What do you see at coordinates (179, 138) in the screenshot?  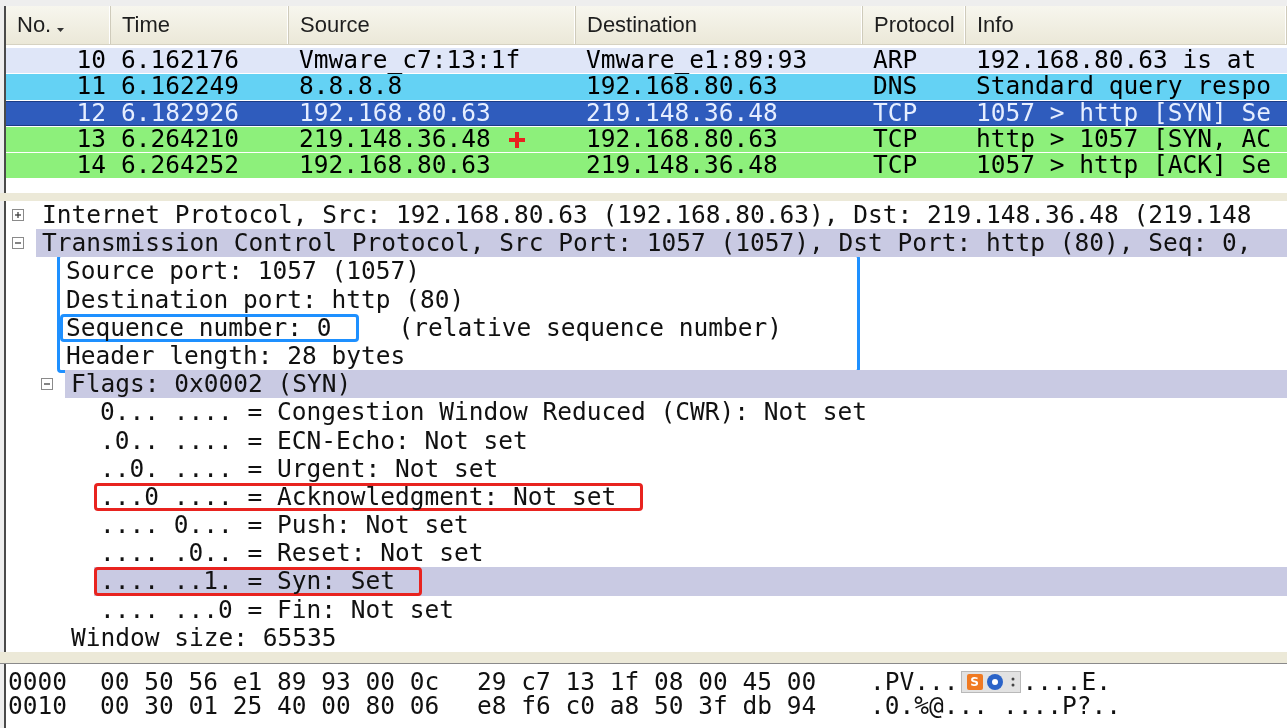 I see `table-cell-text: 6.264210` at bounding box center [179, 138].